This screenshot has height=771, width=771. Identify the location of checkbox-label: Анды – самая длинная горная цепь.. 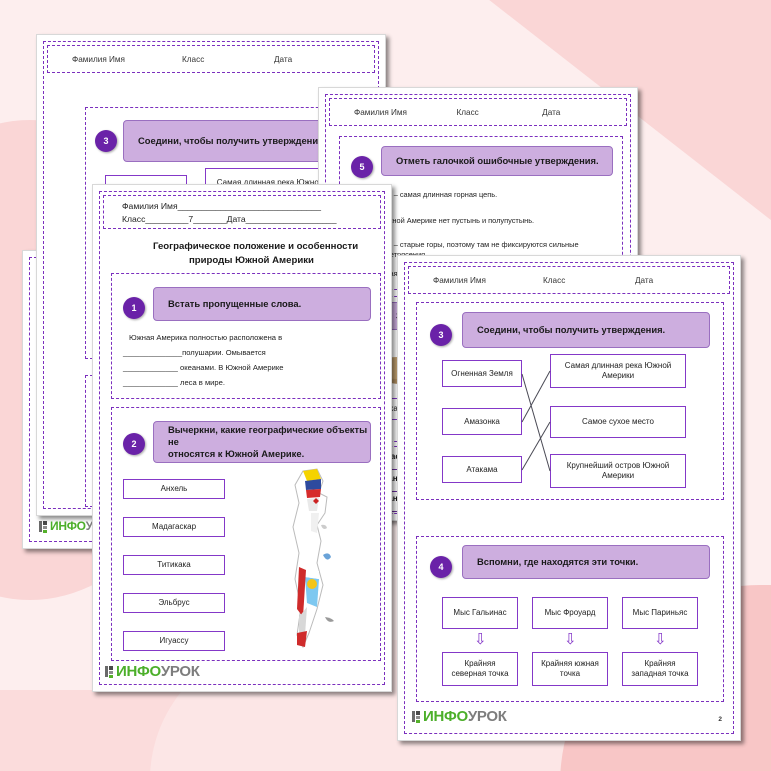
(435, 194).